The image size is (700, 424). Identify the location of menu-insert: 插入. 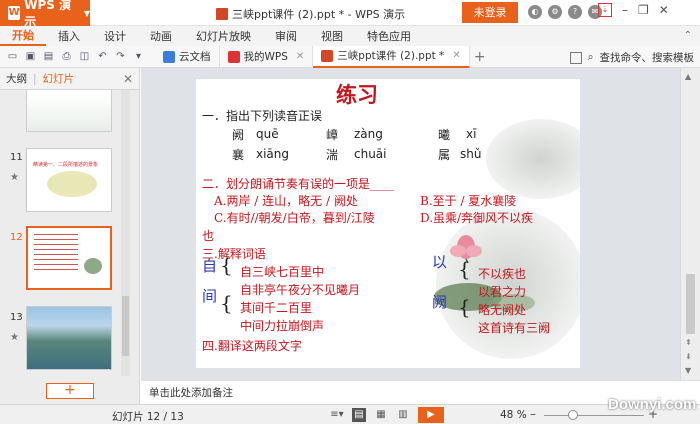
(69, 36).